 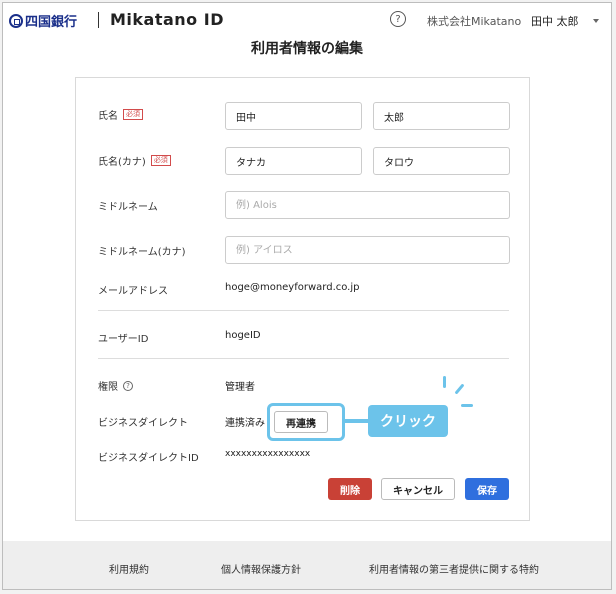 I want to click on middle-name-kana-input, so click(x=367, y=250).